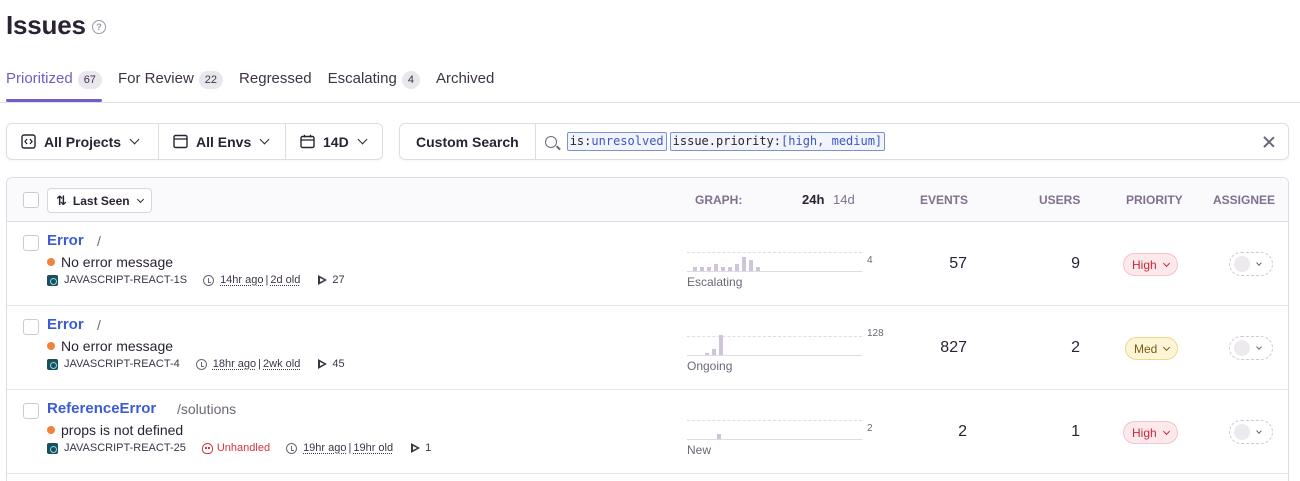 The image size is (1300, 481). Describe the element at coordinates (953, 348) in the screenshot. I see `event-count: 827` at that location.